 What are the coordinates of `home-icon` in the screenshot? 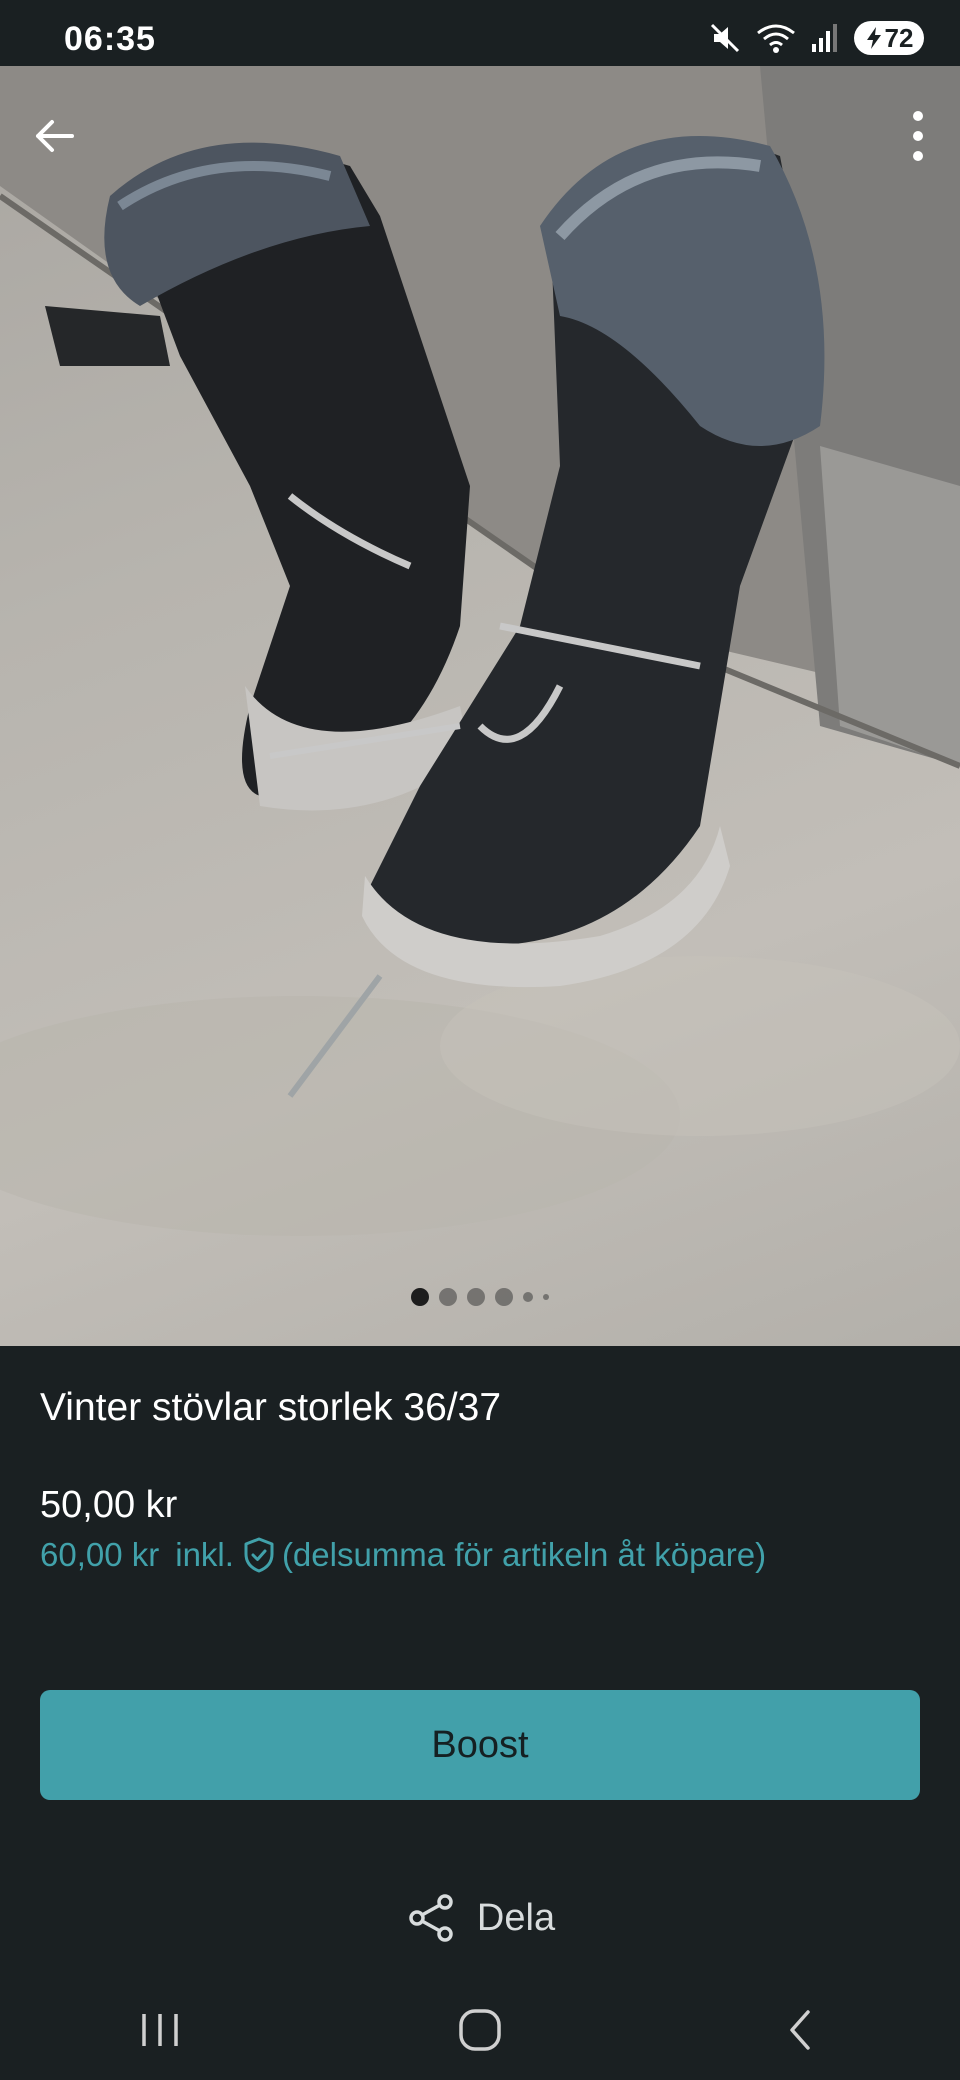 It's located at (480, 2030).